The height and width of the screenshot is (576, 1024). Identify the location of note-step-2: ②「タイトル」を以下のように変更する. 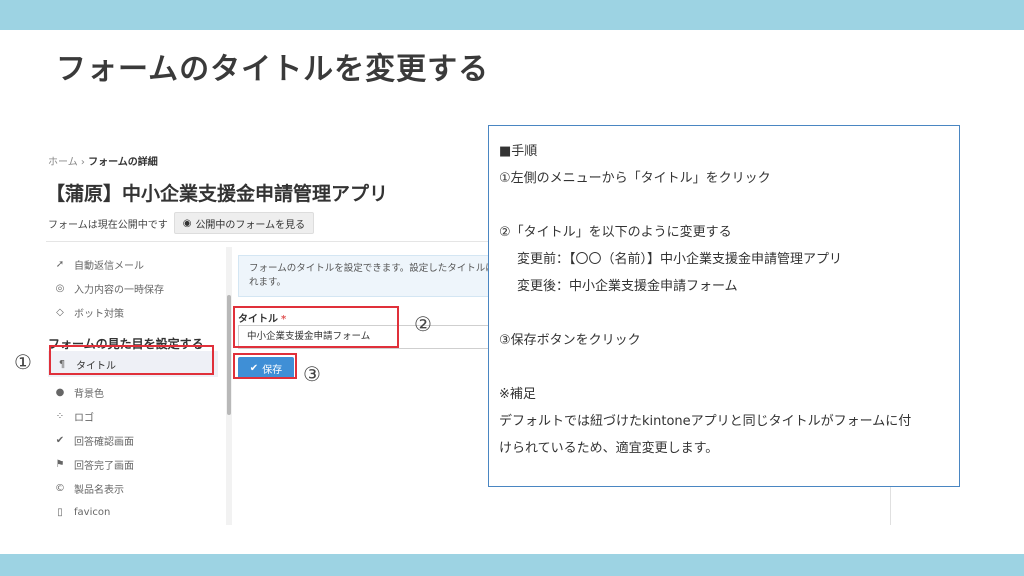
(615, 232).